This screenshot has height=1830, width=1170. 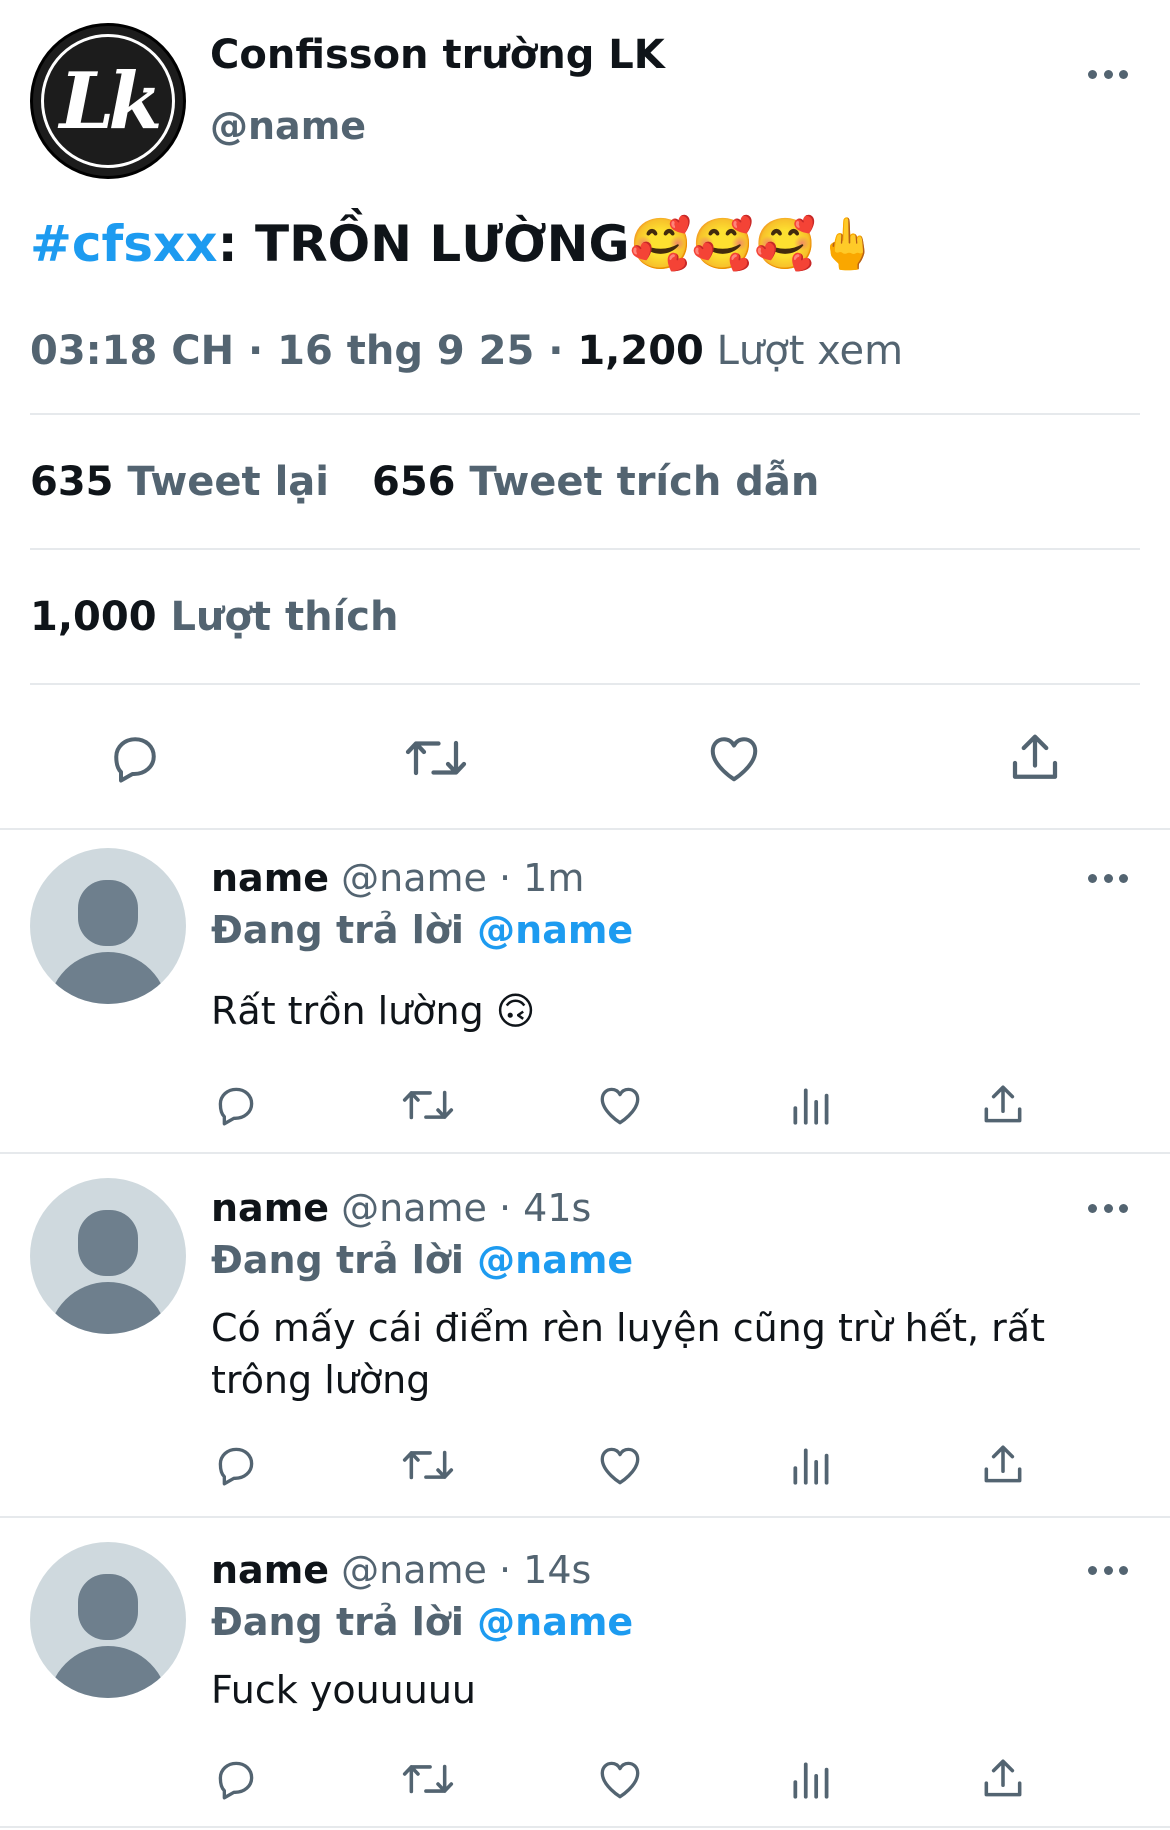 I want to click on avatar-logo-text: Lk, so click(x=108, y=101).